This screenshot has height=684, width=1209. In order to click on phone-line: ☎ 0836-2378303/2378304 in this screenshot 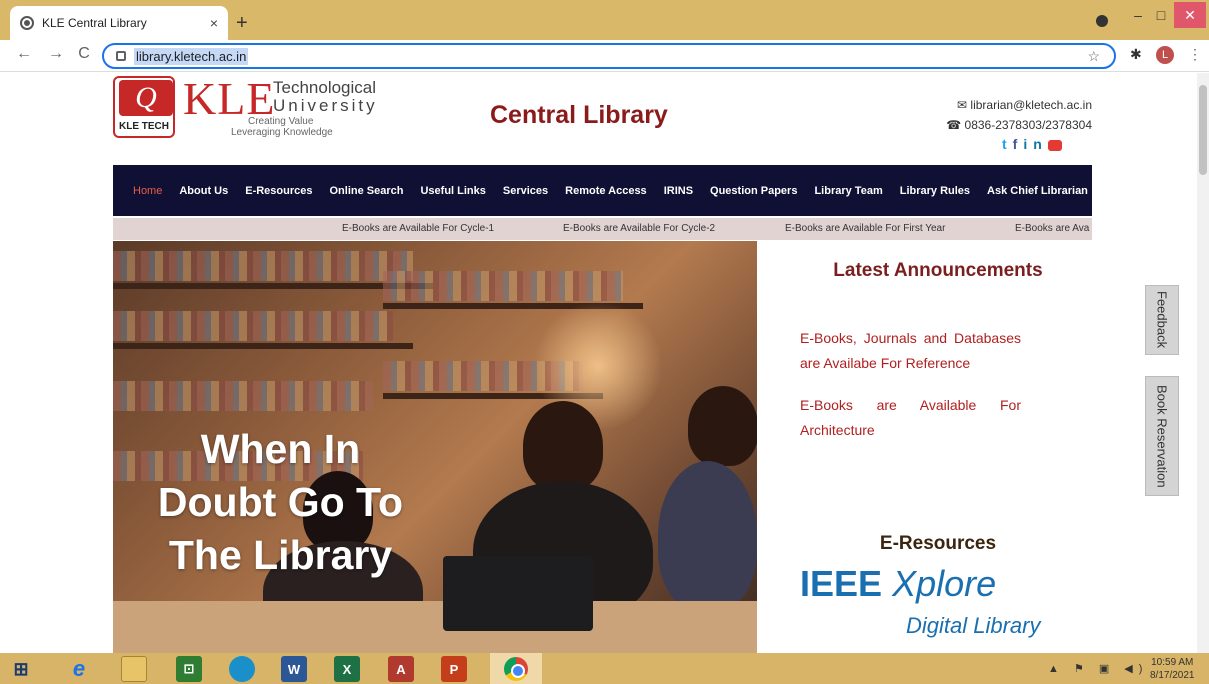, I will do `click(1019, 125)`.